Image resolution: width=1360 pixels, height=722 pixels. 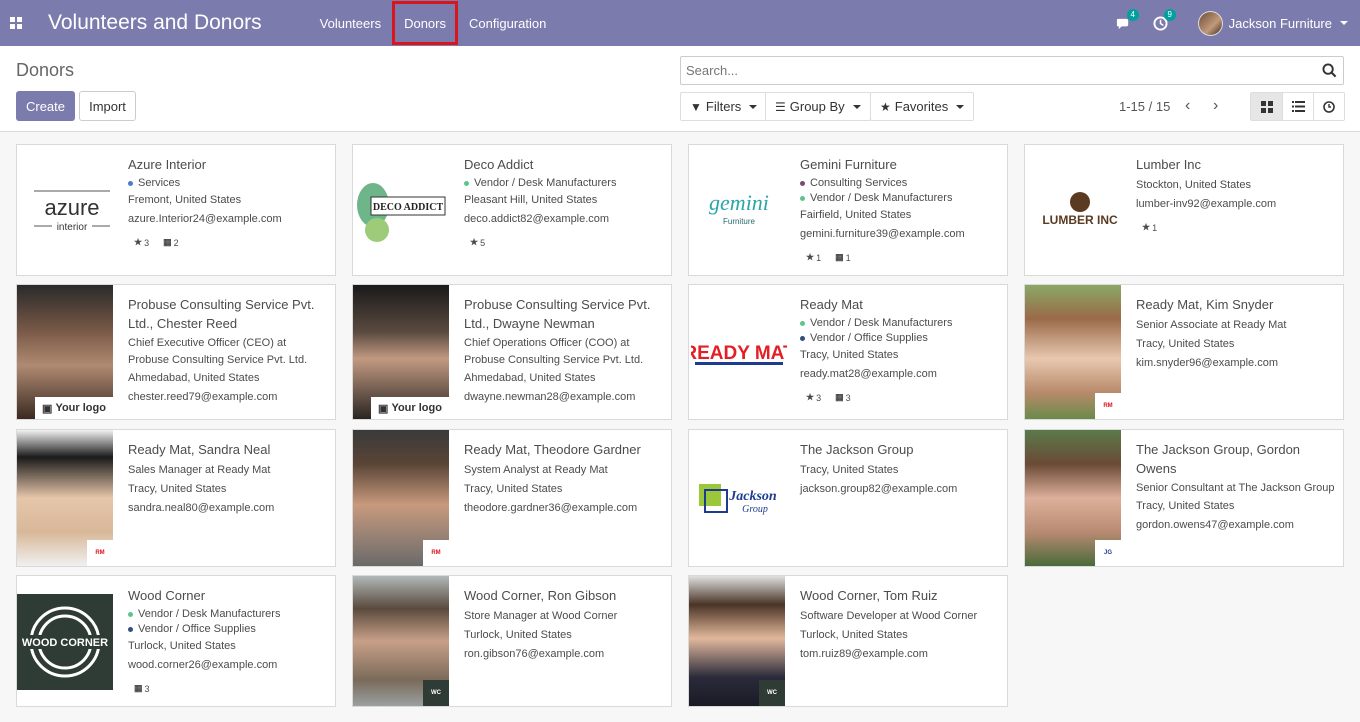 I want to click on card-email: chester.reed79@example.com, so click(x=203, y=397).